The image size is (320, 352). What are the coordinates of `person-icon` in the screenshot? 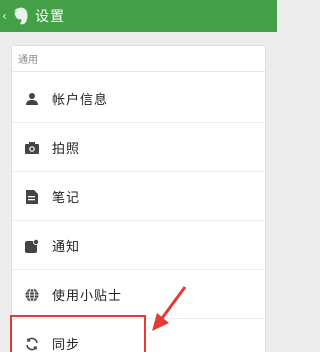 It's located at (32, 99).